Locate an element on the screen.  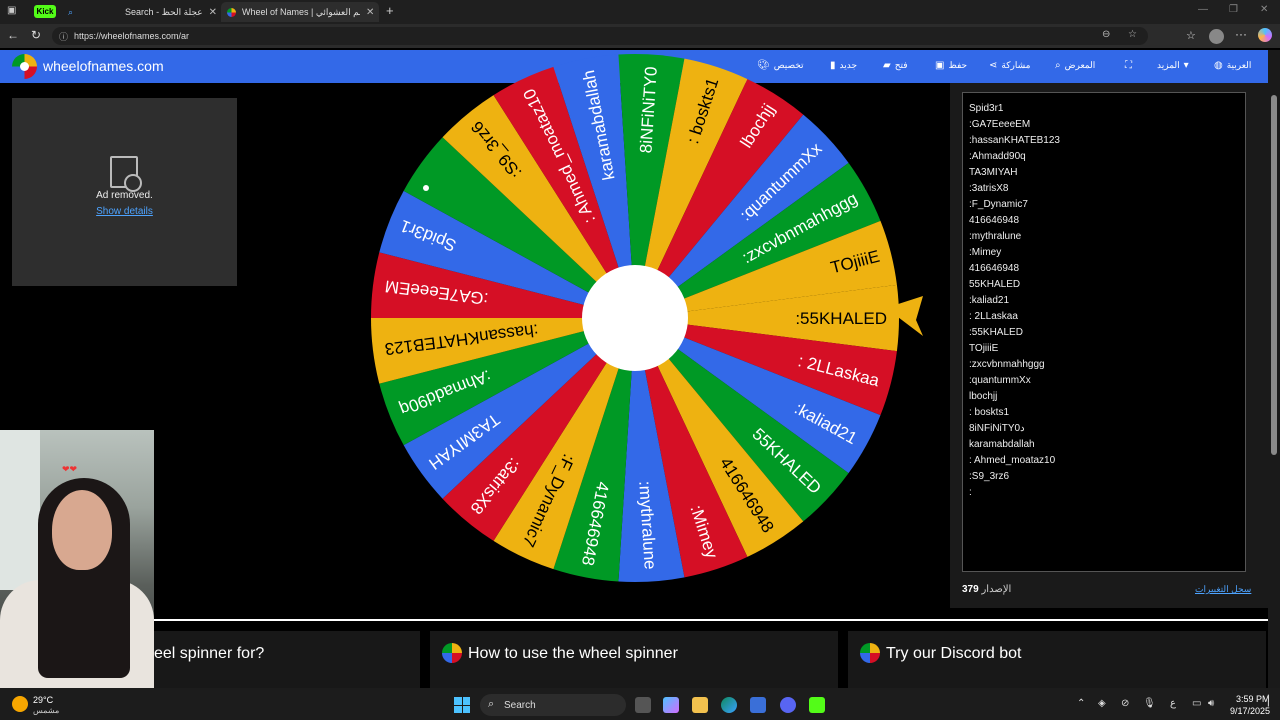
page-scrollbar is located at coordinates (1274, 369).